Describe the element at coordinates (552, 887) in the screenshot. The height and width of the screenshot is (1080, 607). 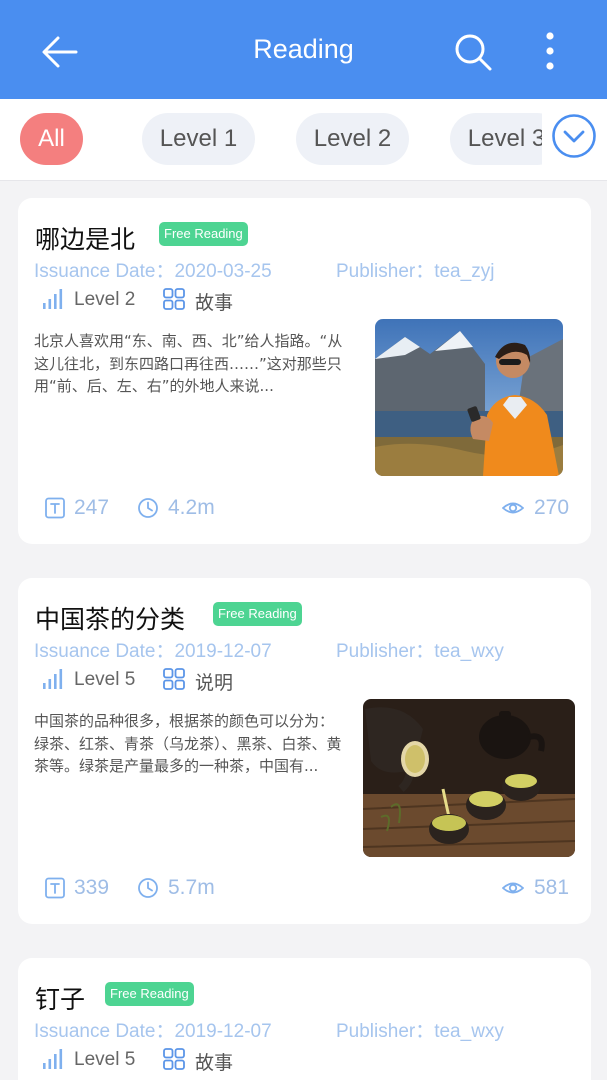
I see `view-count: 581` at that location.